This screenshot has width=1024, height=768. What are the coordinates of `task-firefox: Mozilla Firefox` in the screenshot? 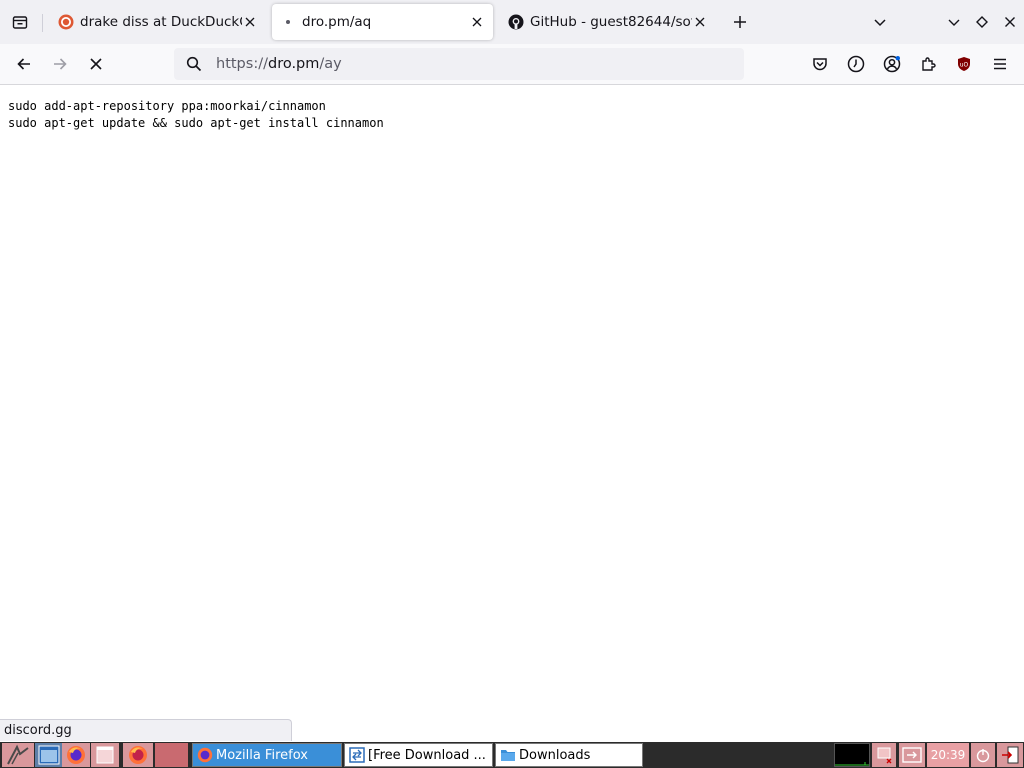 It's located at (267, 755).